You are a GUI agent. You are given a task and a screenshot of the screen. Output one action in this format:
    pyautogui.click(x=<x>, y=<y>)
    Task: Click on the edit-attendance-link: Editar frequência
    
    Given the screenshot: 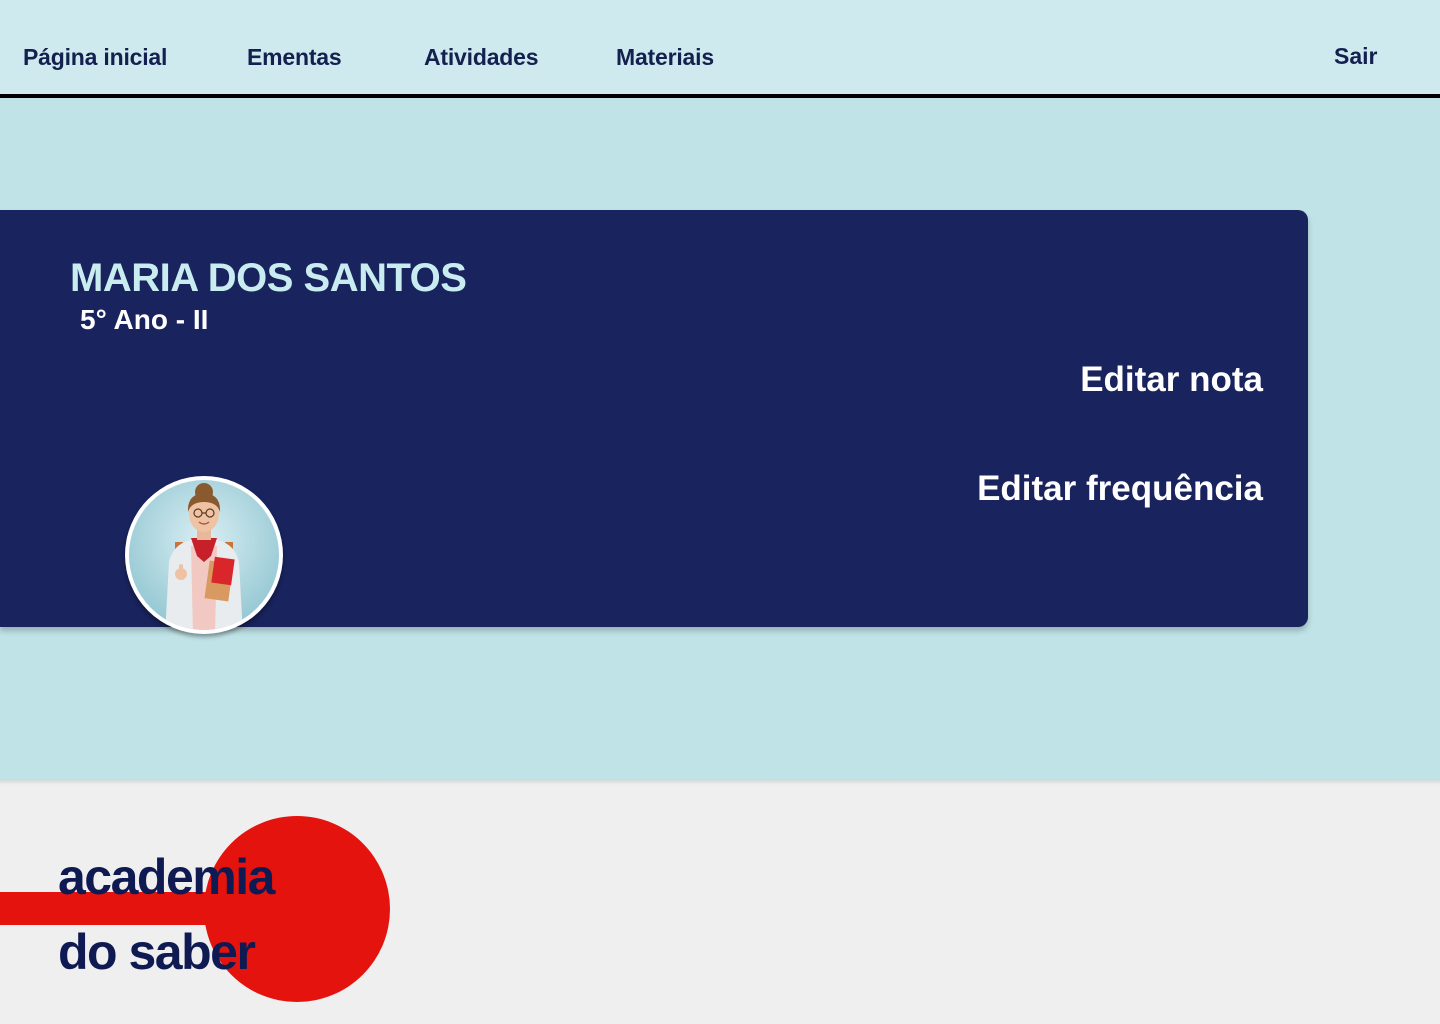 What is the action you would take?
    pyautogui.click(x=1120, y=489)
    